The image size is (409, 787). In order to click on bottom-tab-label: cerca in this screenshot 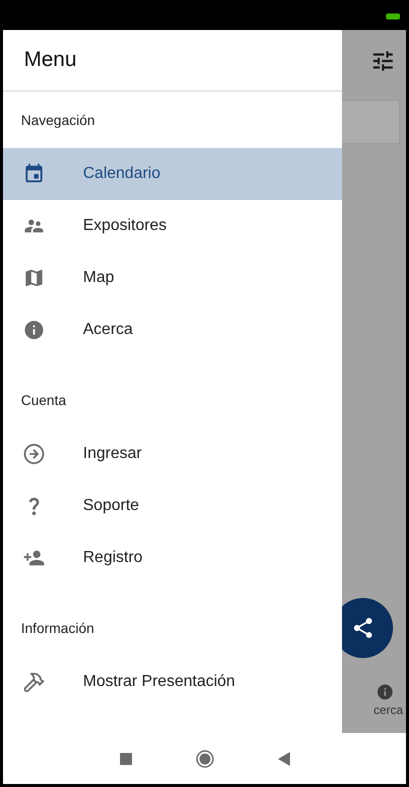, I will do `click(388, 710)`.